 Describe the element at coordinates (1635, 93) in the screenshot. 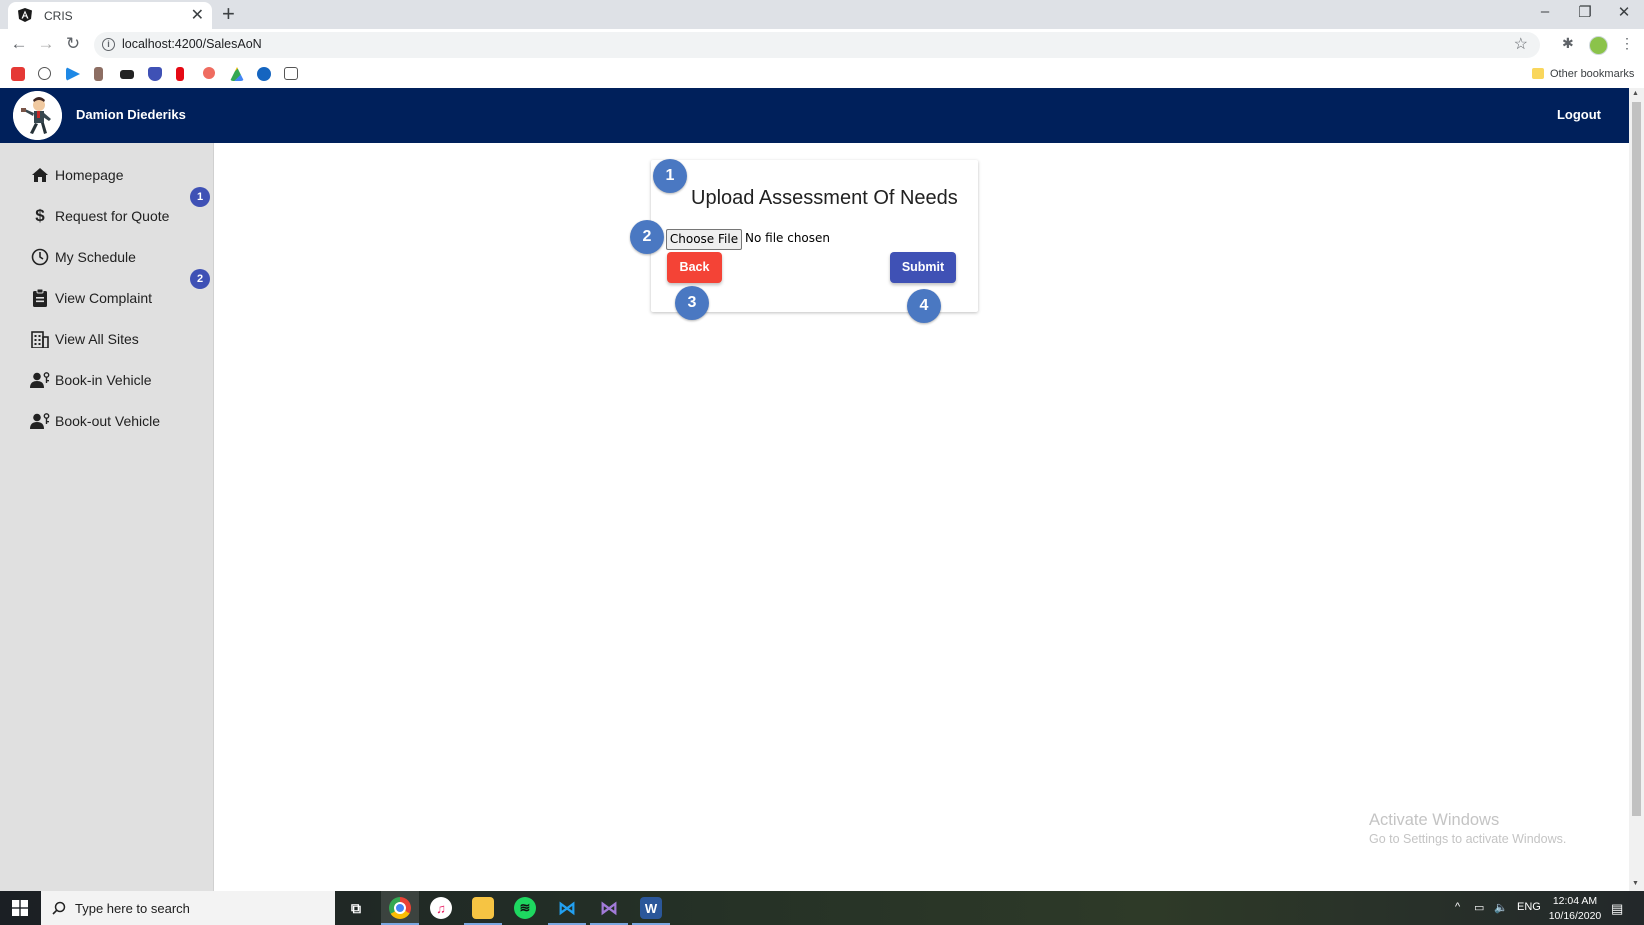

I see `scroll-up-icon: ▲` at that location.